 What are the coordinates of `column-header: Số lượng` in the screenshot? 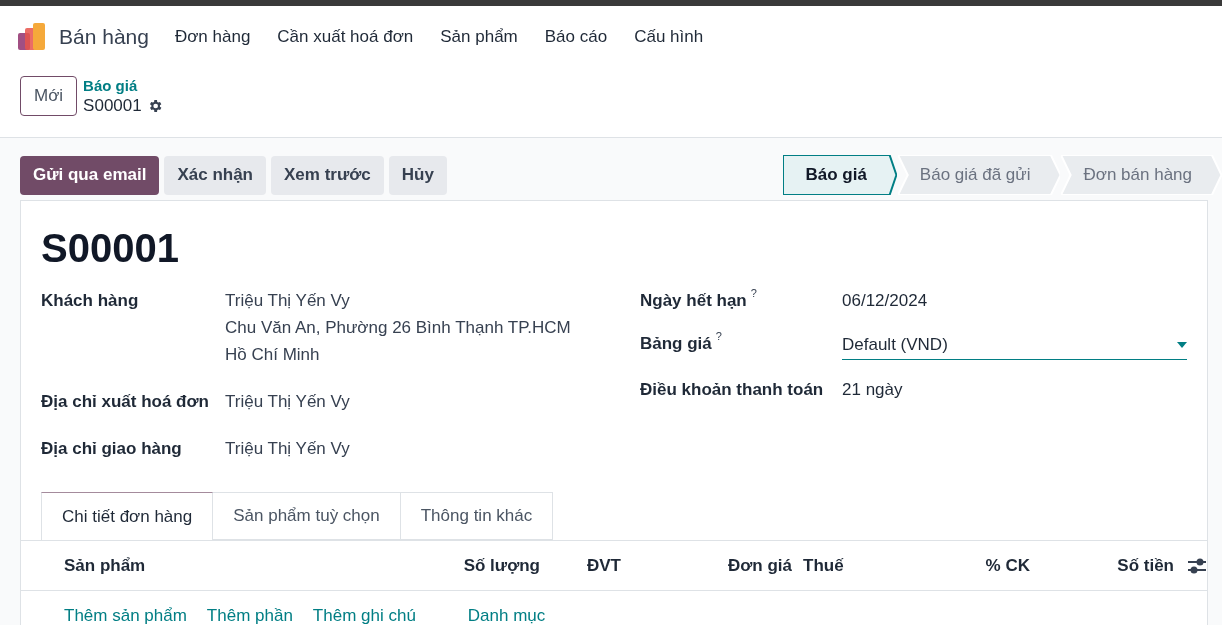 It's located at (480, 565).